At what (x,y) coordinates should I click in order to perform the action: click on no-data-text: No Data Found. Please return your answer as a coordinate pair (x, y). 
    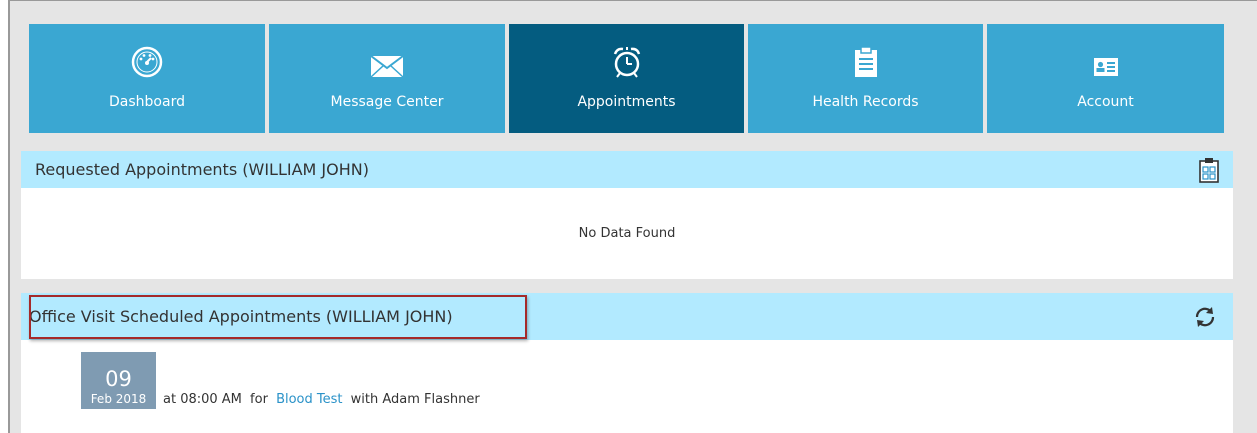
    Looking at the image, I should click on (627, 233).